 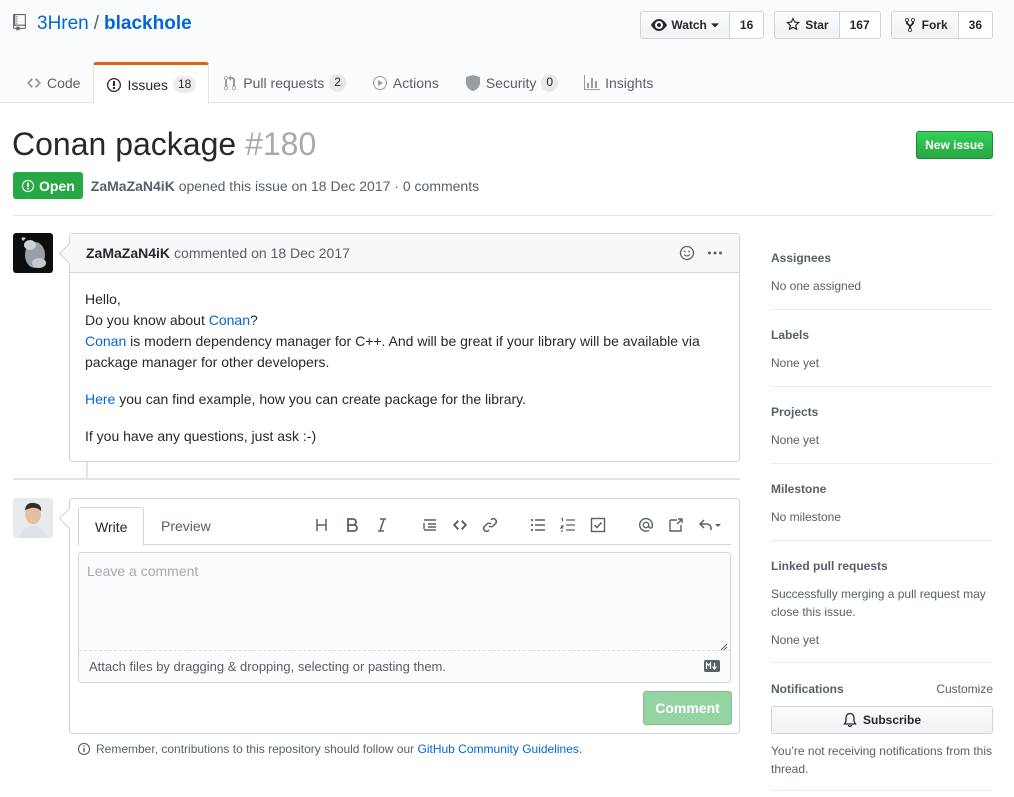 I want to click on assignees-value: No one assigned, so click(x=816, y=286).